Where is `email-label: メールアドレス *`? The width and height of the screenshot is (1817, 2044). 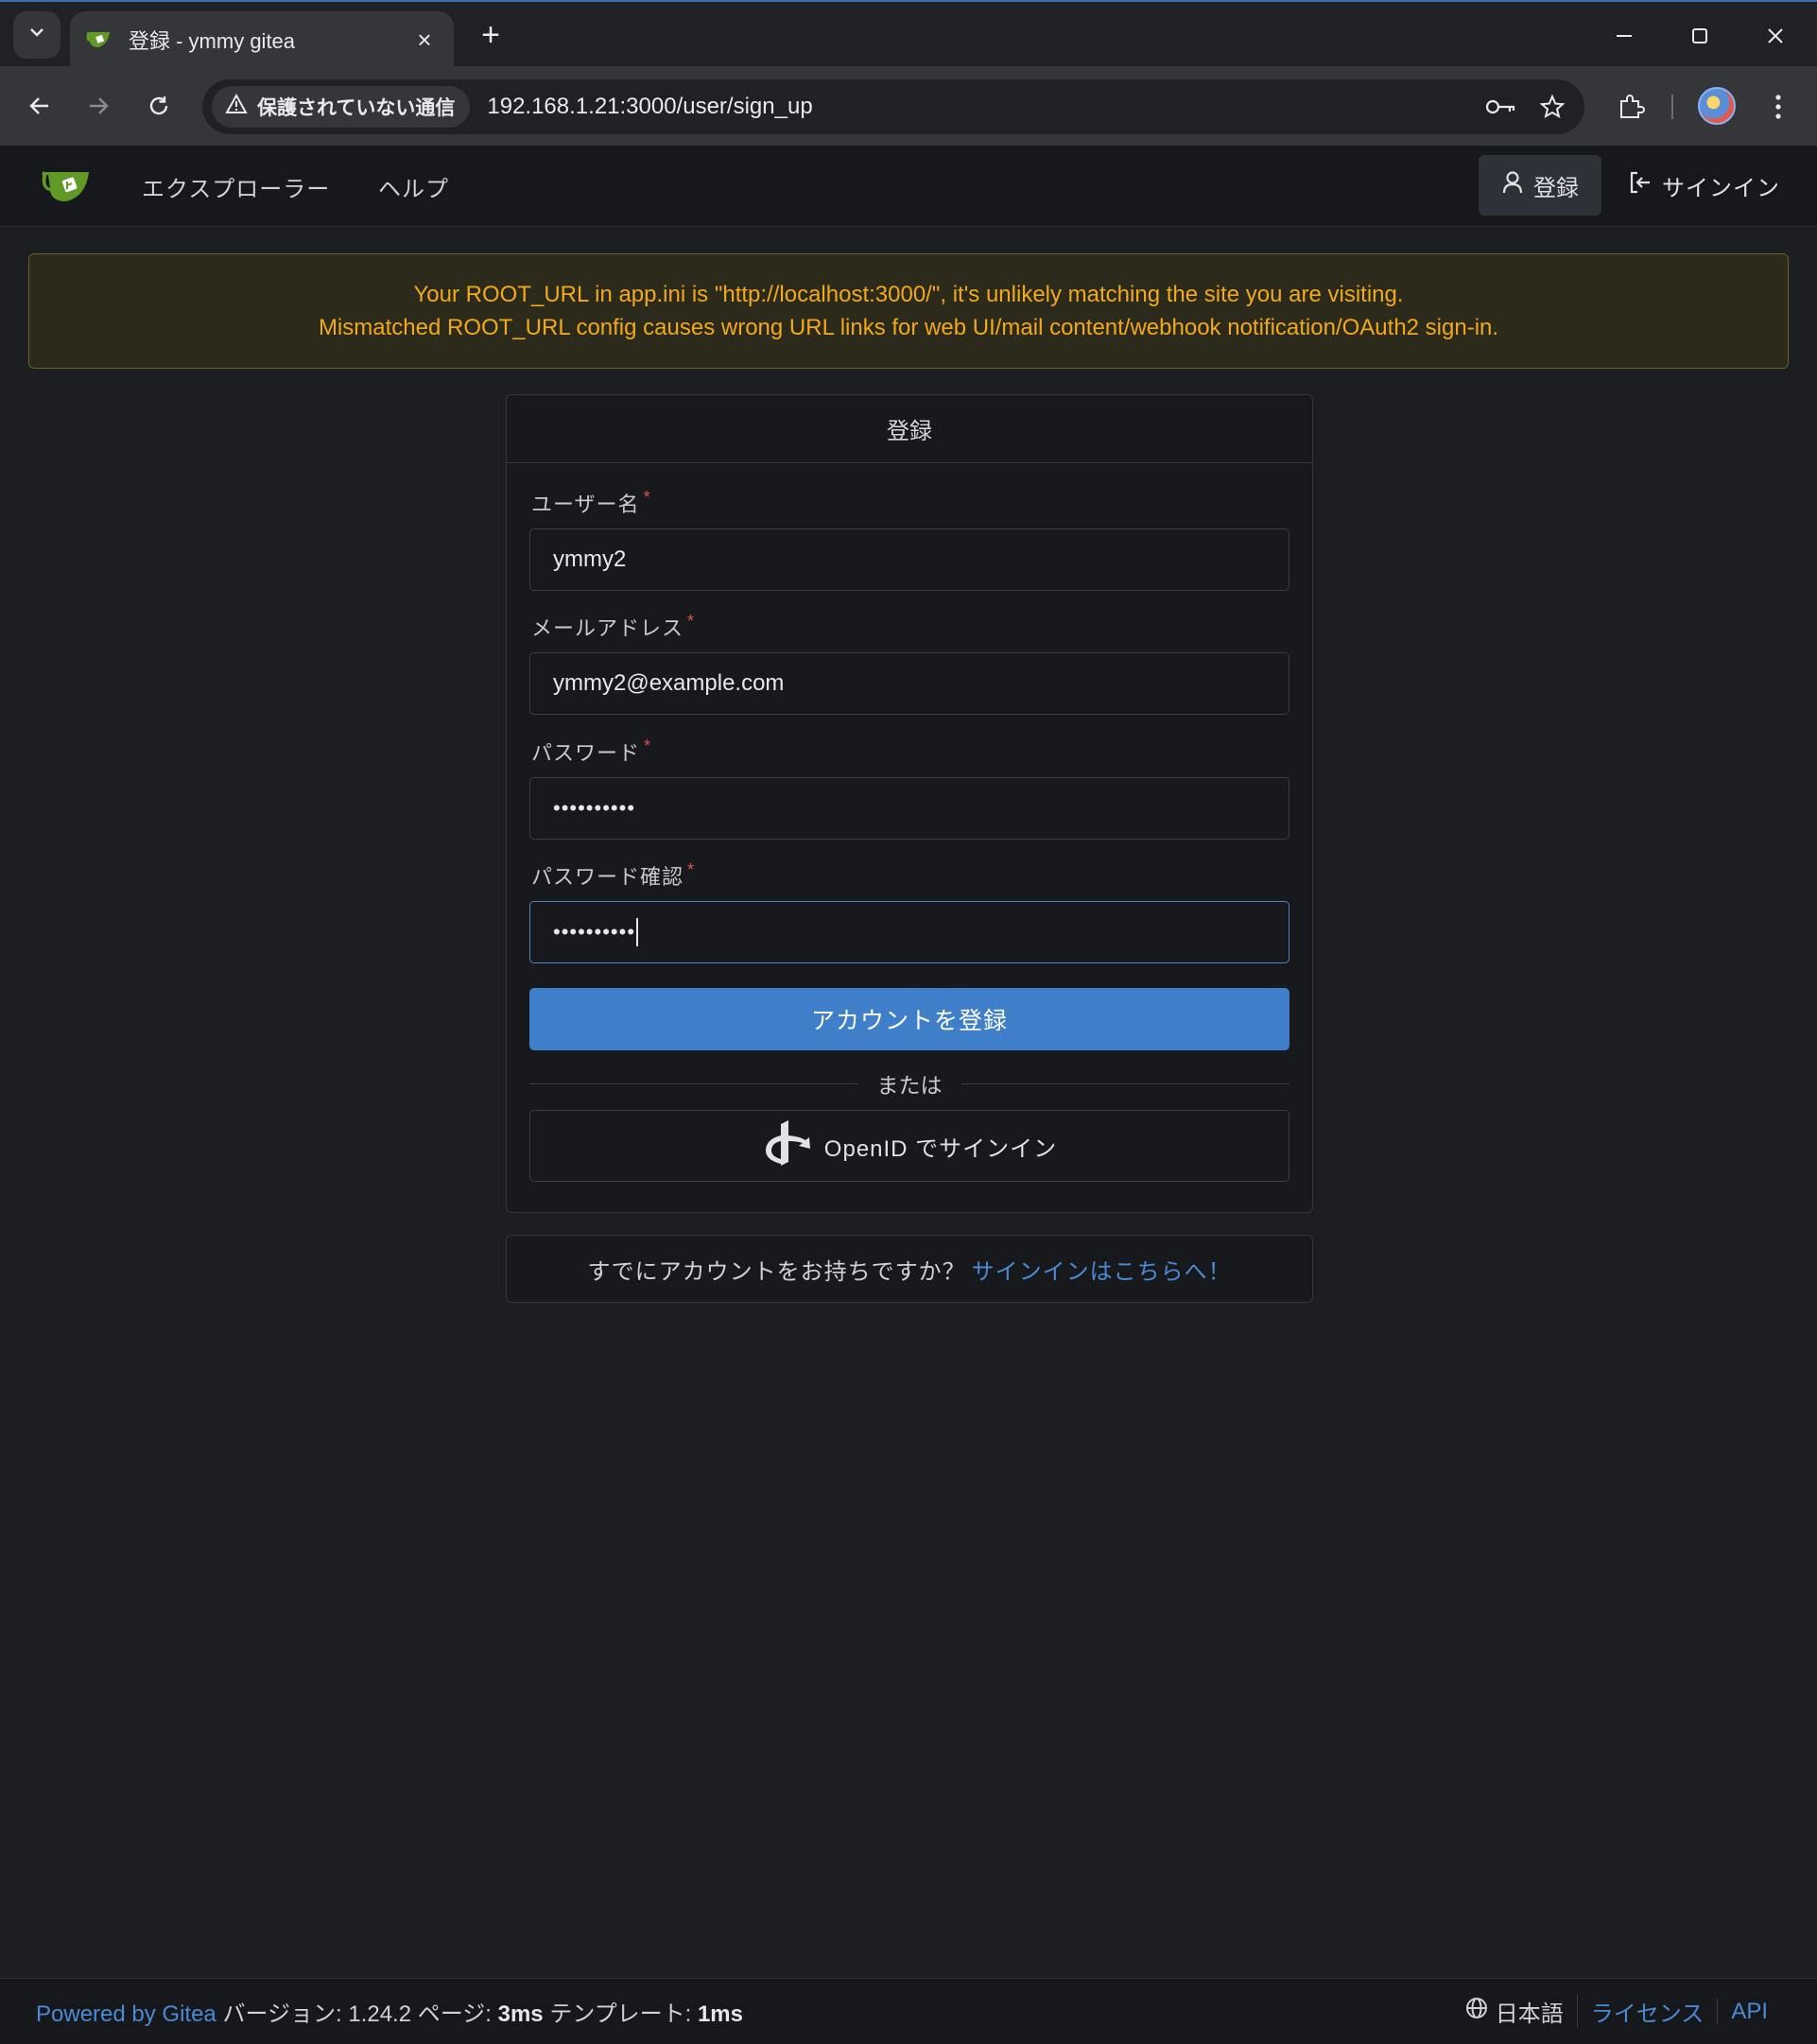
email-label: メールアドレス * is located at coordinates (613, 626).